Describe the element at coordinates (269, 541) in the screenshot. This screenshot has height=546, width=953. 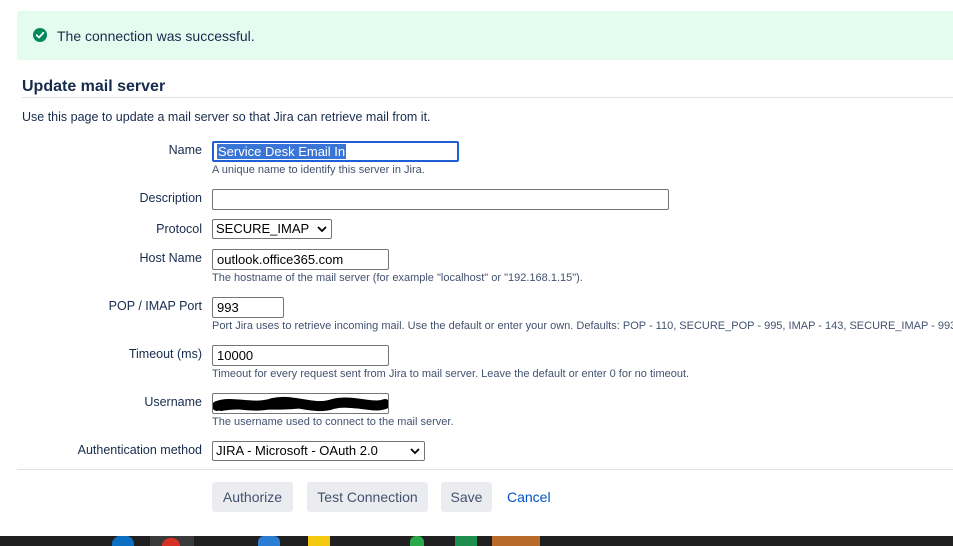
I see `taskbar-app-icon` at that location.